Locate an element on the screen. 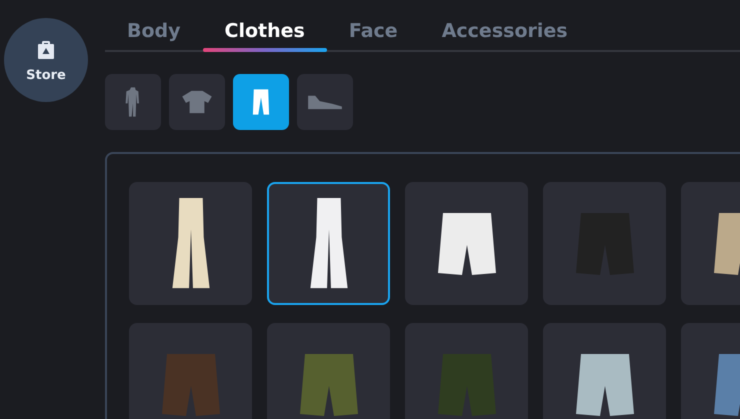 The height and width of the screenshot is (419, 740). tab: Clothes is located at coordinates (264, 34).